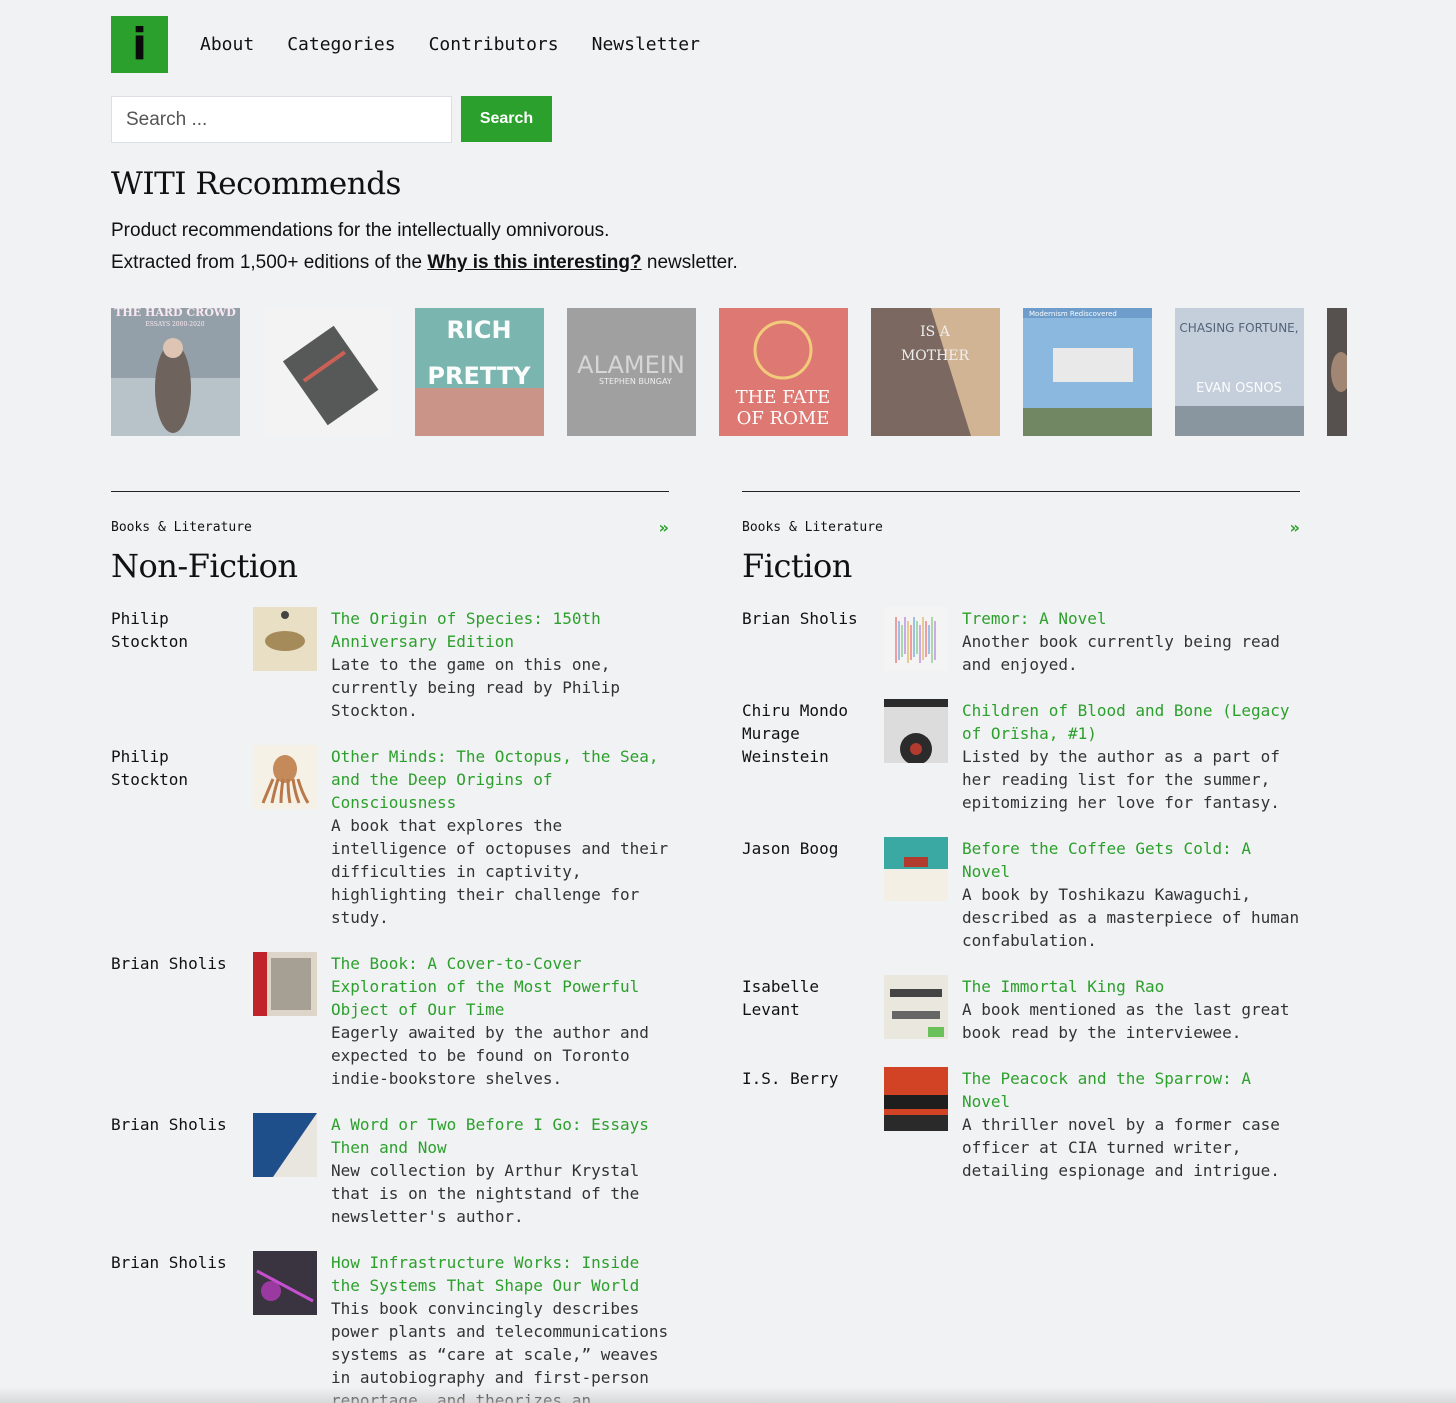 This screenshot has width=1456, height=1403. What do you see at coordinates (813, 756) in the screenshot?
I see `contributor-name: Chiru Mondo Murage Weinstein` at bounding box center [813, 756].